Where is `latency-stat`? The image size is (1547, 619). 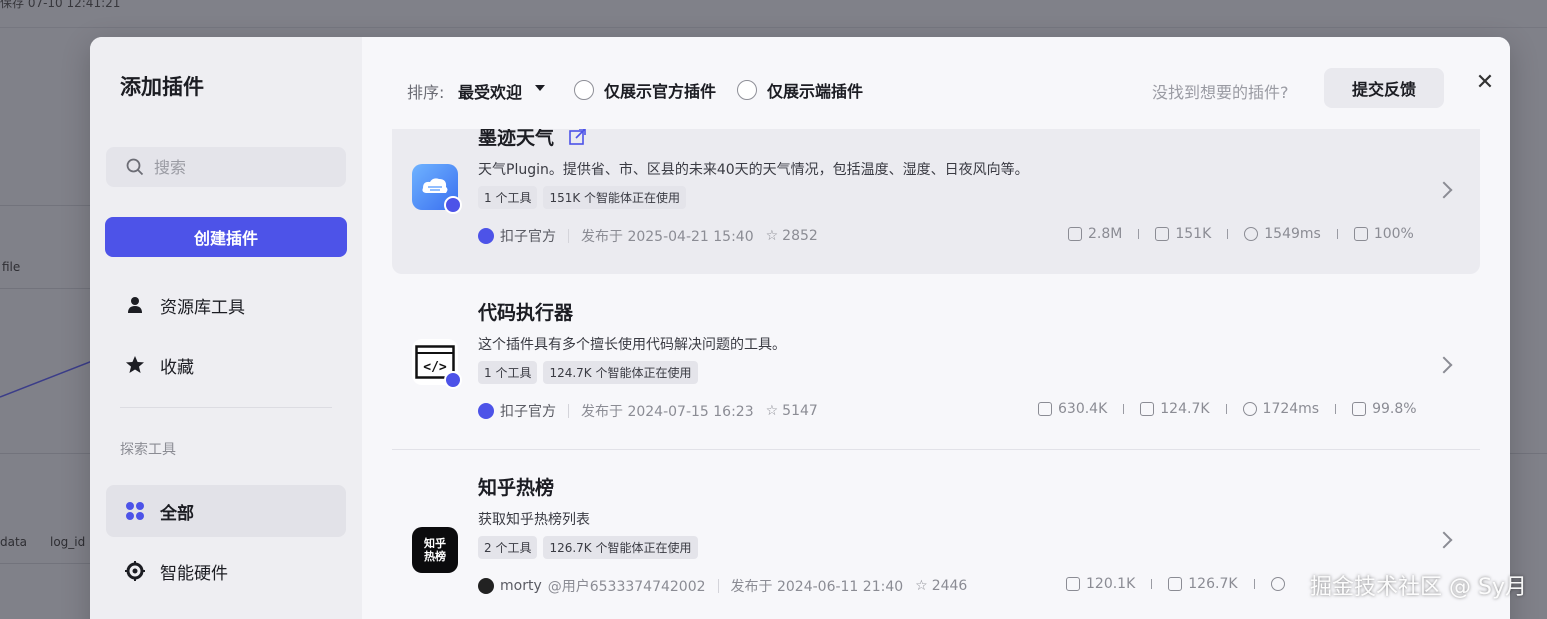 latency-stat is located at coordinates (1277, 584).